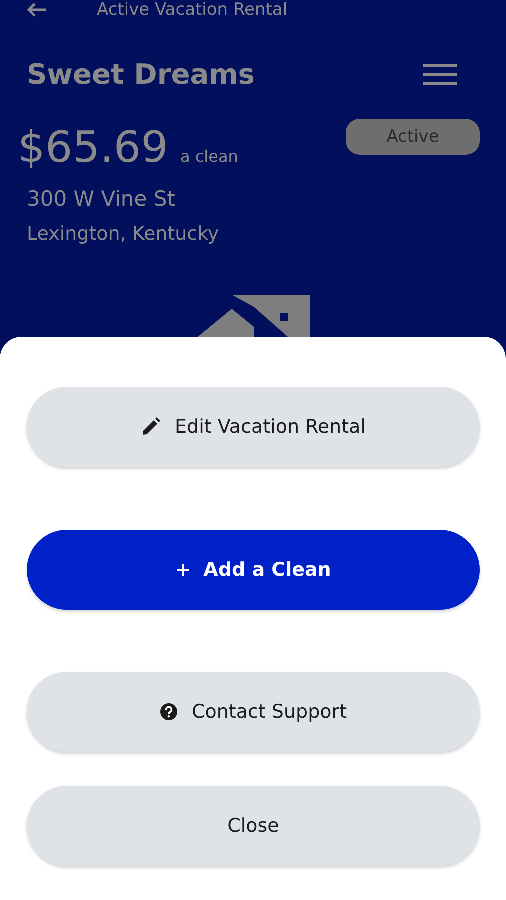 The width and height of the screenshot is (506, 900). Describe the element at coordinates (413, 137) in the screenshot. I see `status-badge: Active` at that location.